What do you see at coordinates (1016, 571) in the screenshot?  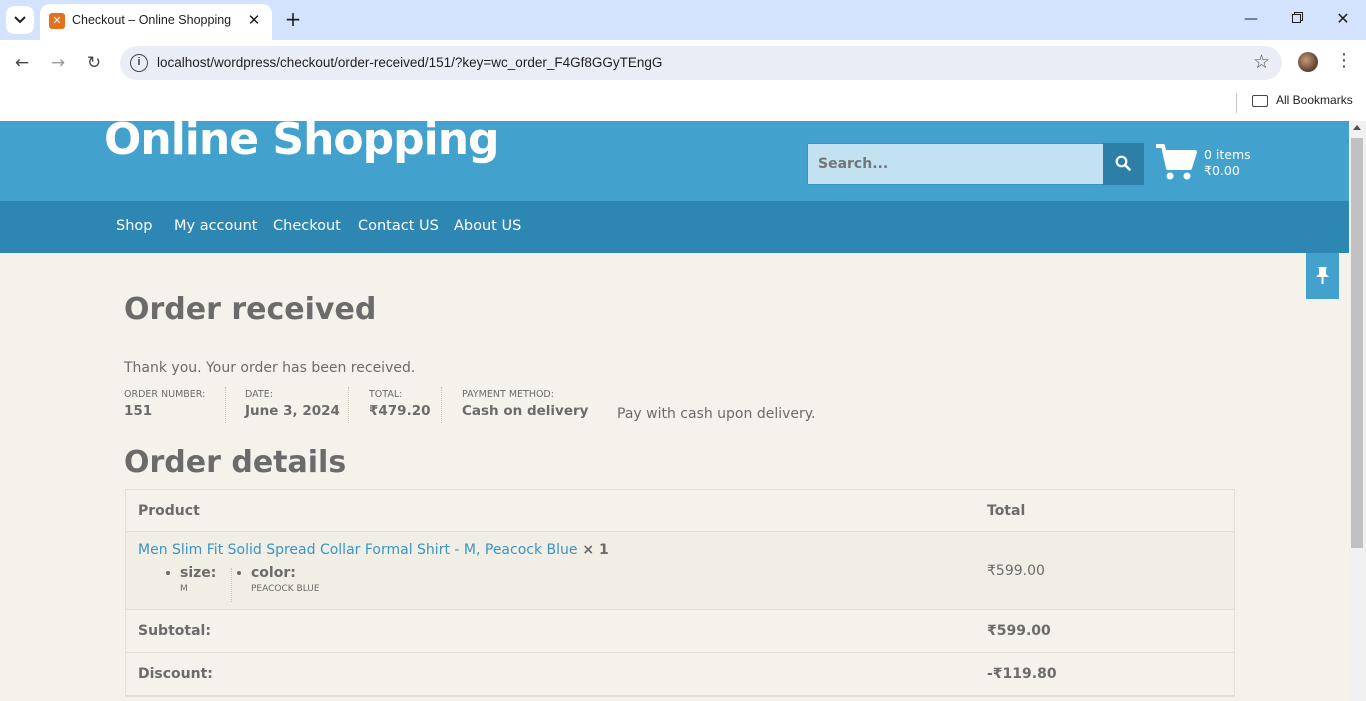 I see `item-total: ₹599.00` at bounding box center [1016, 571].